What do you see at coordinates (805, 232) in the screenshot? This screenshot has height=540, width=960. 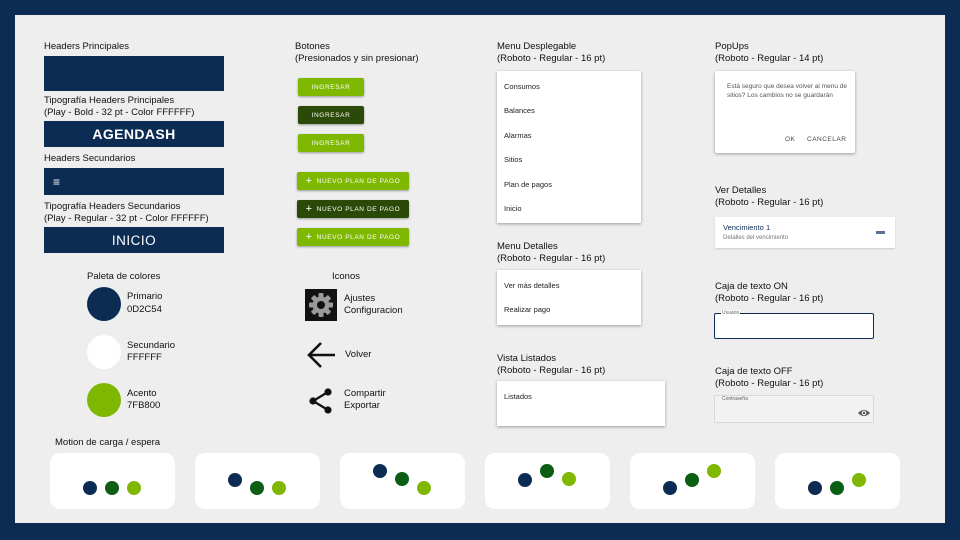 I see `detail-card: Vencimiento 1 Detalles del vencimiento` at bounding box center [805, 232].